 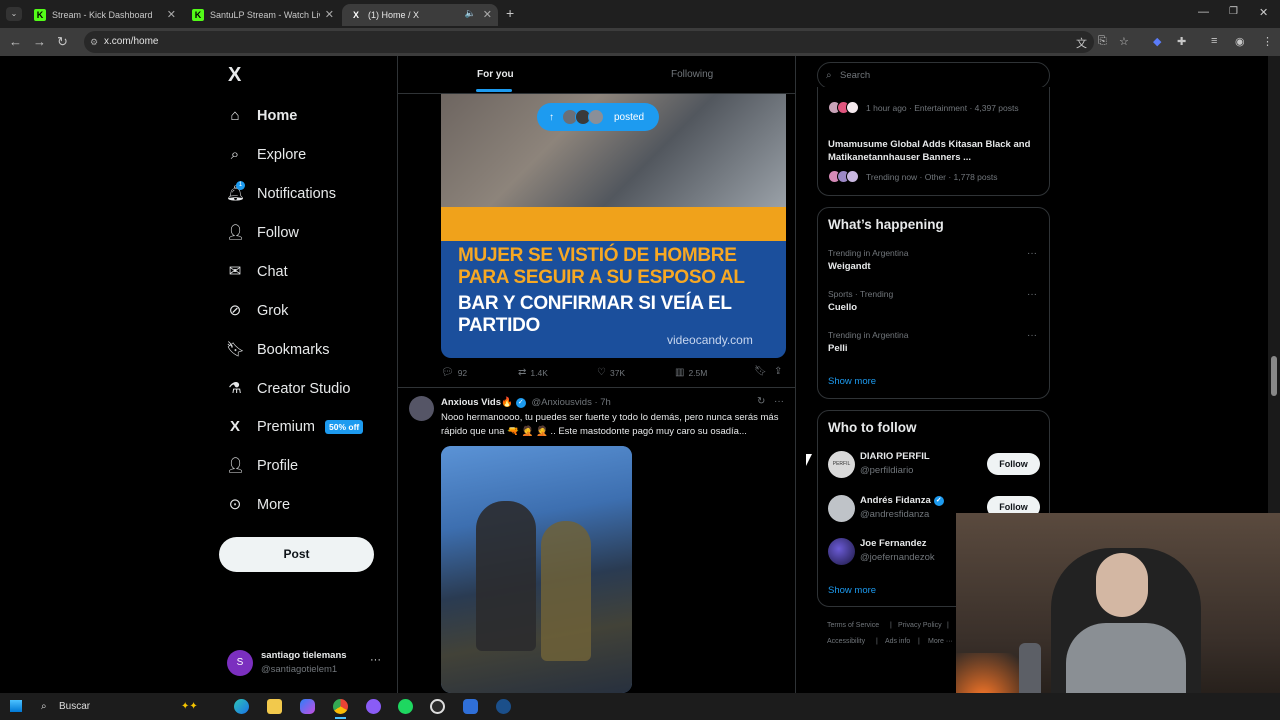 I want to click on home-icon: ⌂, so click(x=235, y=115).